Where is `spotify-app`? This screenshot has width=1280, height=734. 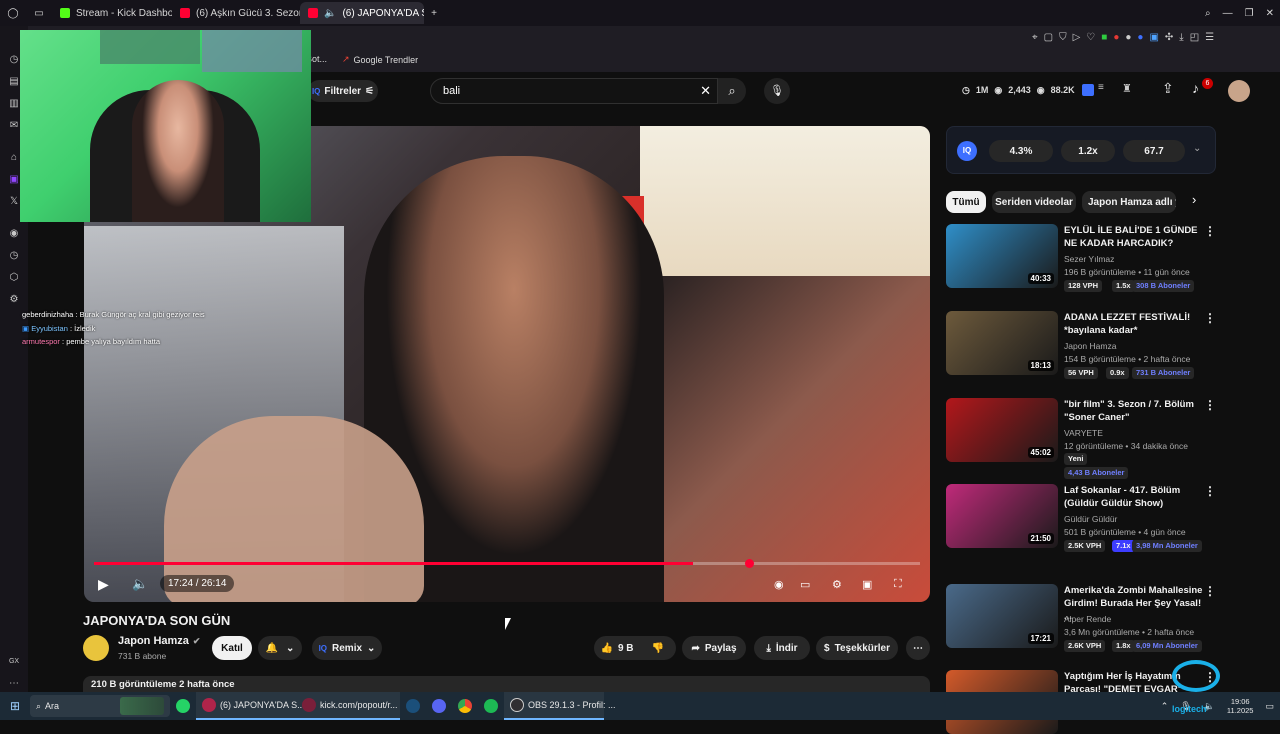 spotify-app is located at coordinates (491, 706).